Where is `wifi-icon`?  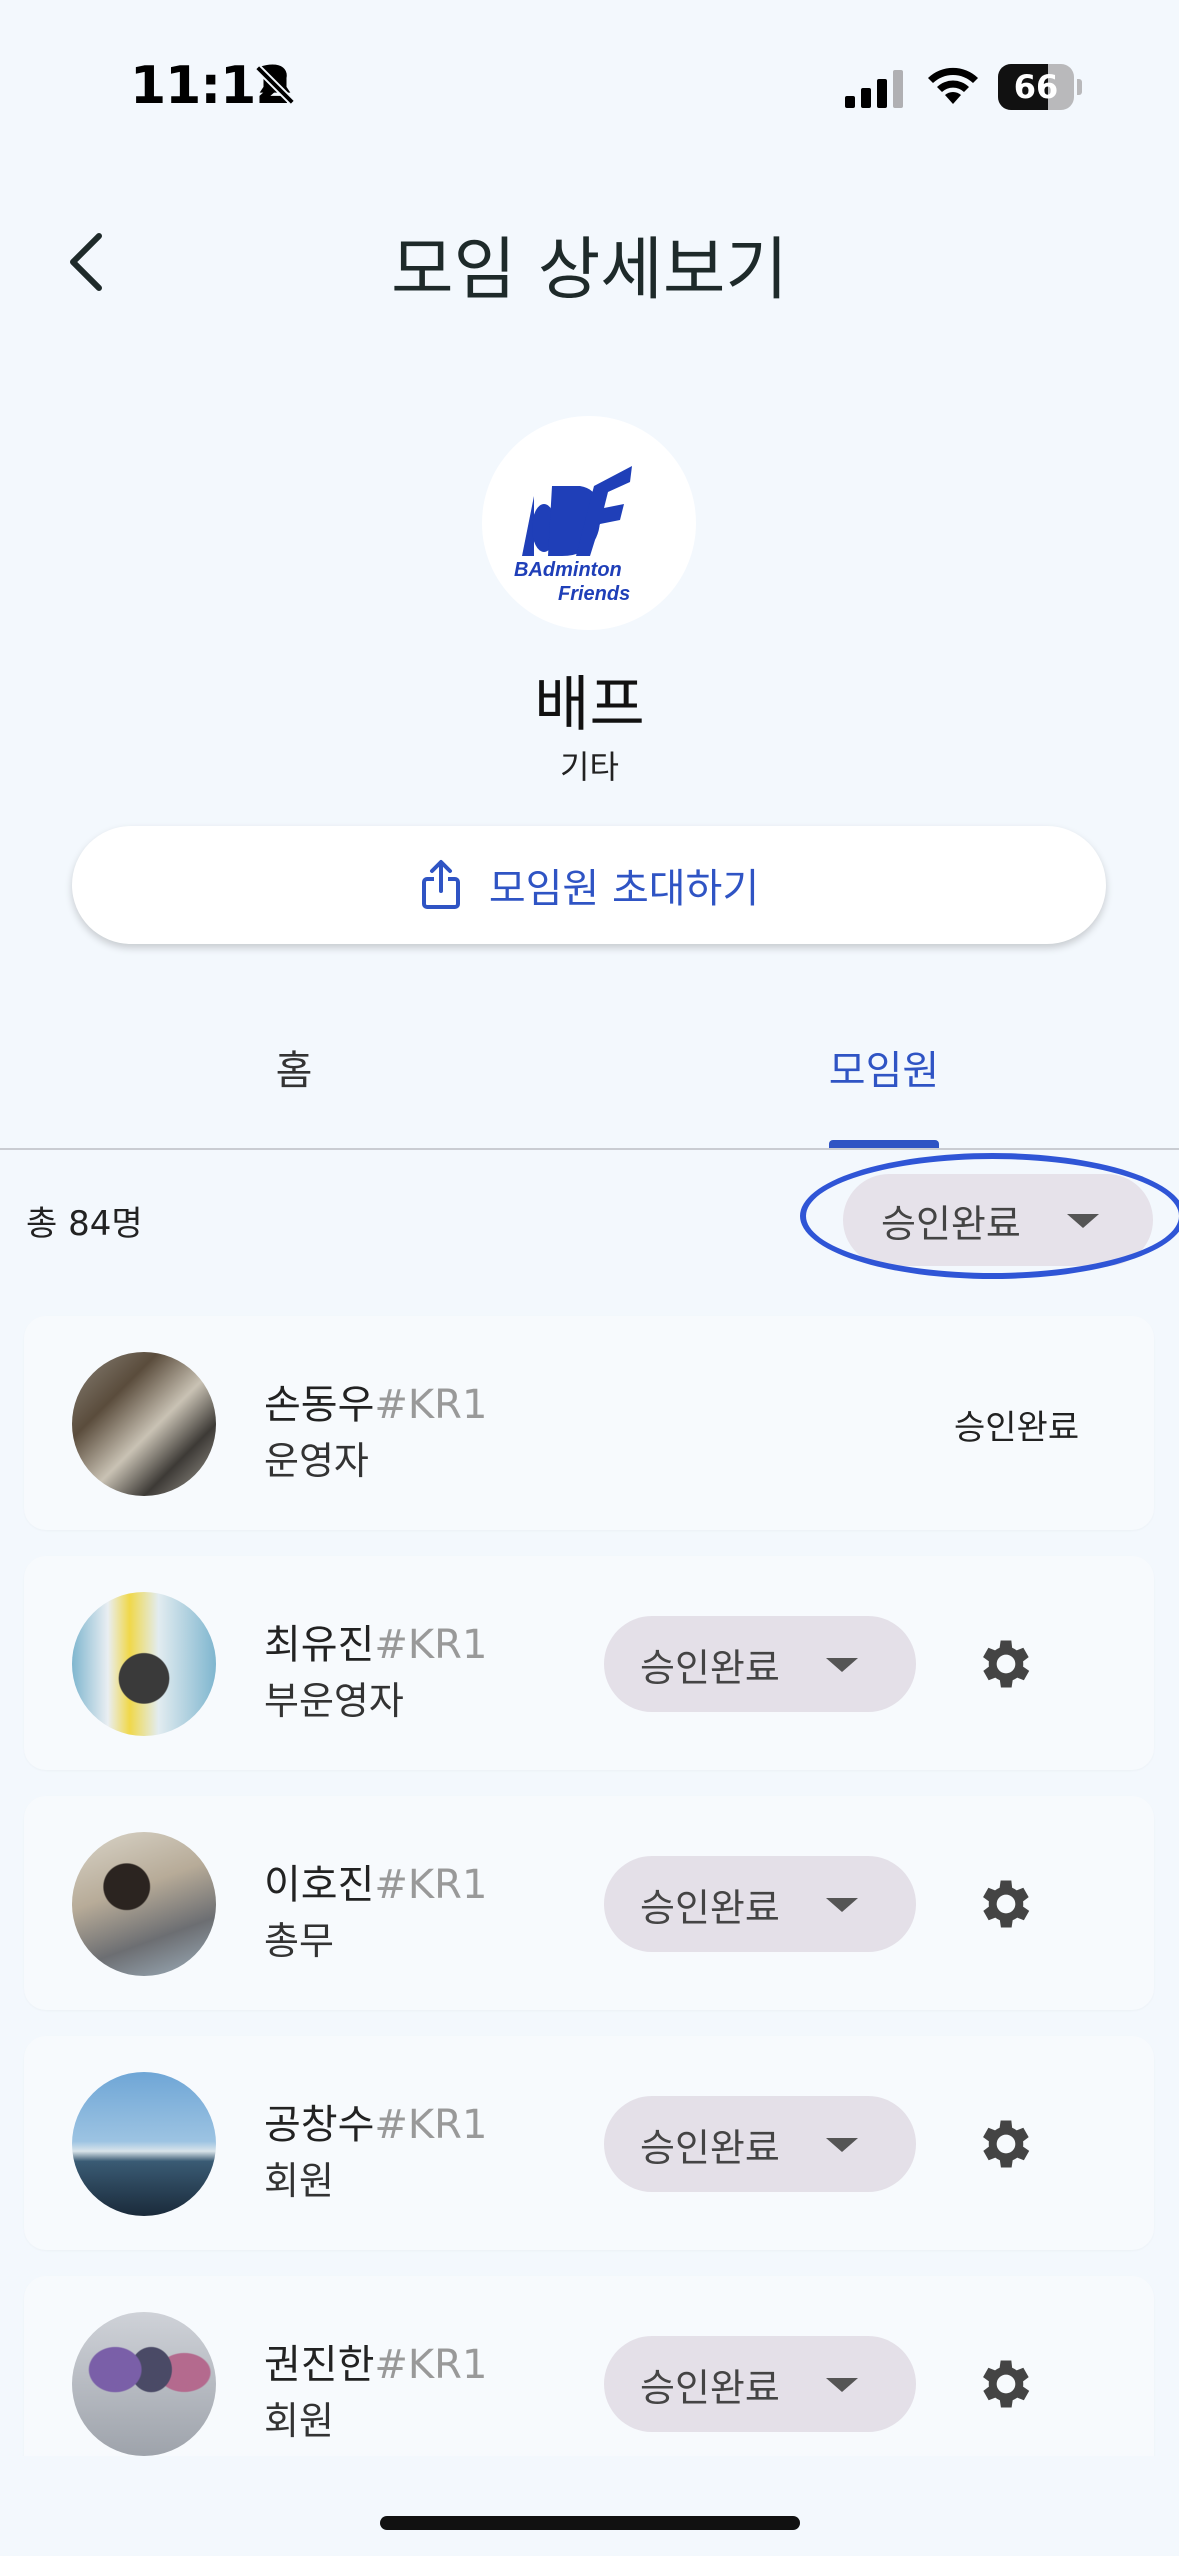
wifi-icon is located at coordinates (953, 85).